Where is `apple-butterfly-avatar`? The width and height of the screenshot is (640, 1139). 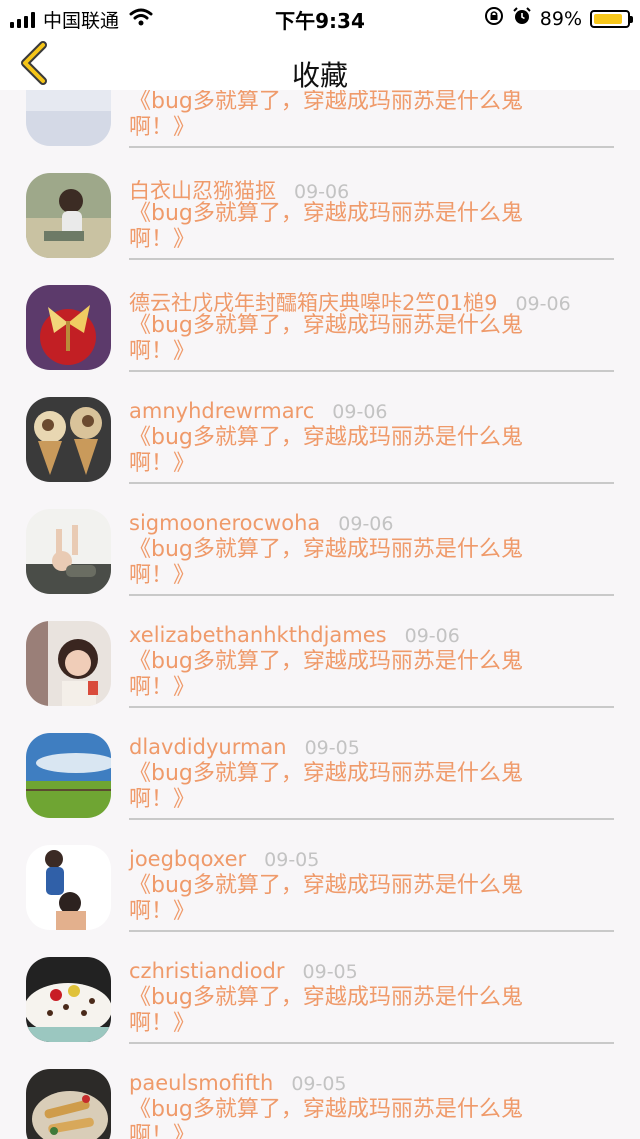
apple-butterfly-avatar is located at coordinates (68, 327).